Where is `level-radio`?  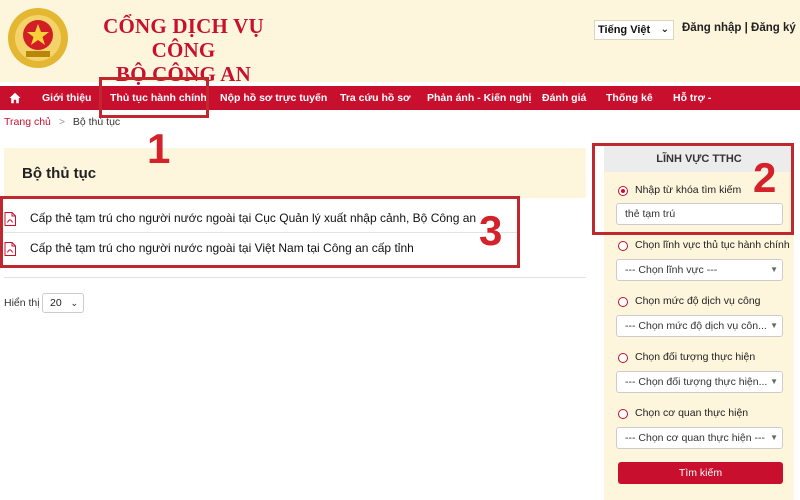
level-radio is located at coordinates (623, 302).